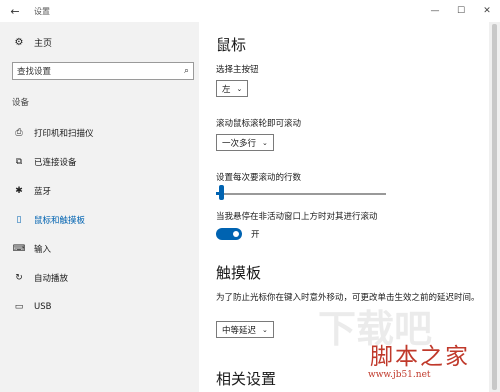 The image size is (500, 392). What do you see at coordinates (239, 330) in the screenshot?
I see `touchpad-delay-value: 中等延迟` at bounding box center [239, 330].